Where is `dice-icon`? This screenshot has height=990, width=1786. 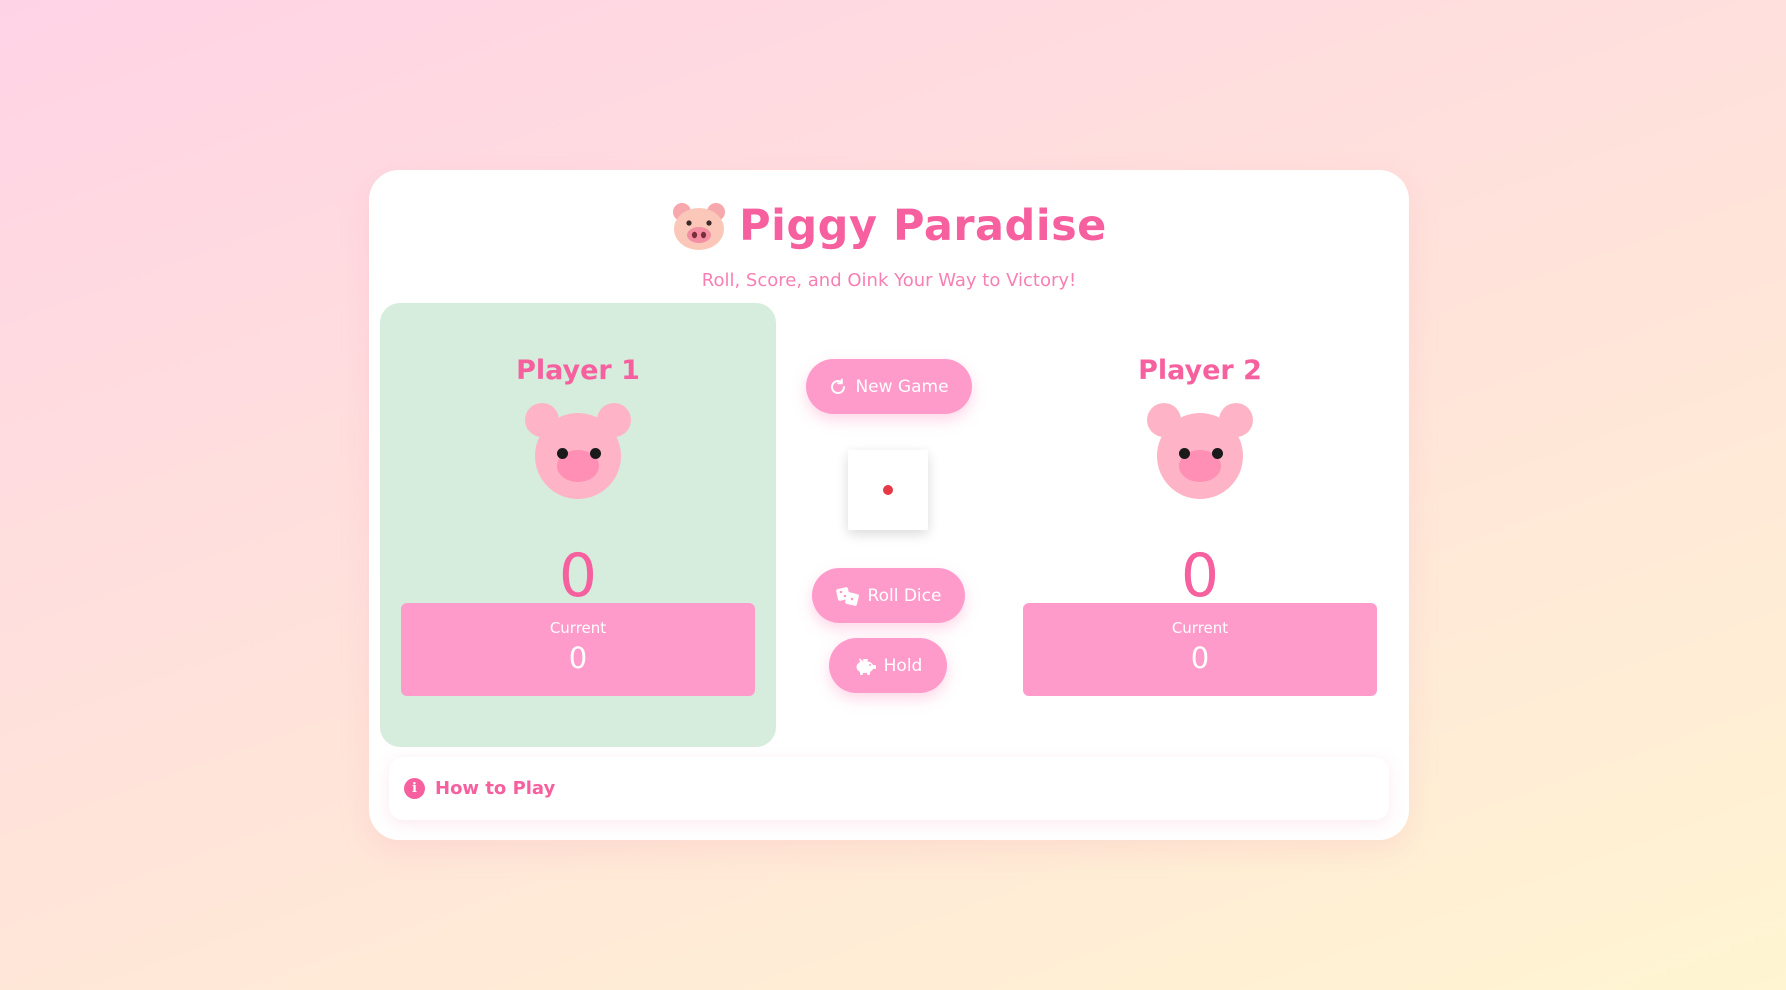
dice-icon is located at coordinates (847, 596).